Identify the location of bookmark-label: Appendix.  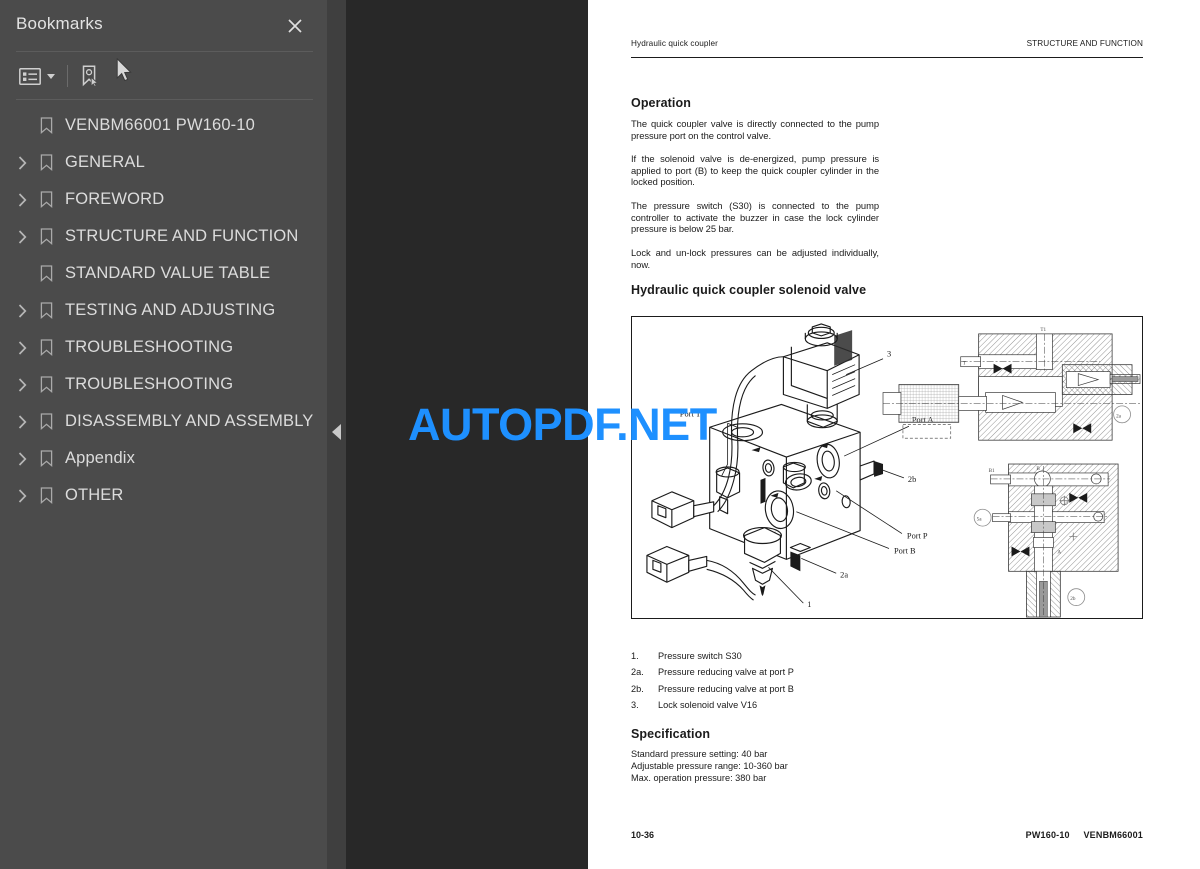
(100, 458).